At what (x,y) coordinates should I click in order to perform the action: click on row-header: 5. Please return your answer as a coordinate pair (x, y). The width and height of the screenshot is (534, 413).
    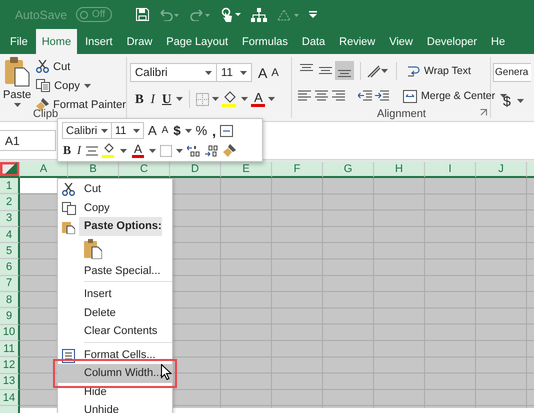
    Looking at the image, I should click on (10, 251).